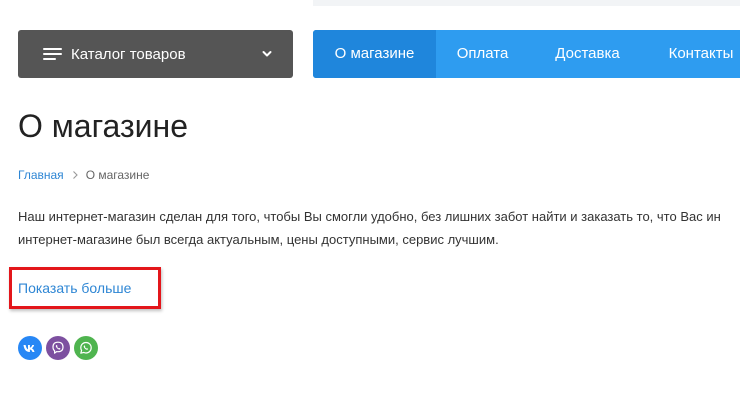  Describe the element at coordinates (74, 288) in the screenshot. I see `show-more-link: Показать больше` at that location.